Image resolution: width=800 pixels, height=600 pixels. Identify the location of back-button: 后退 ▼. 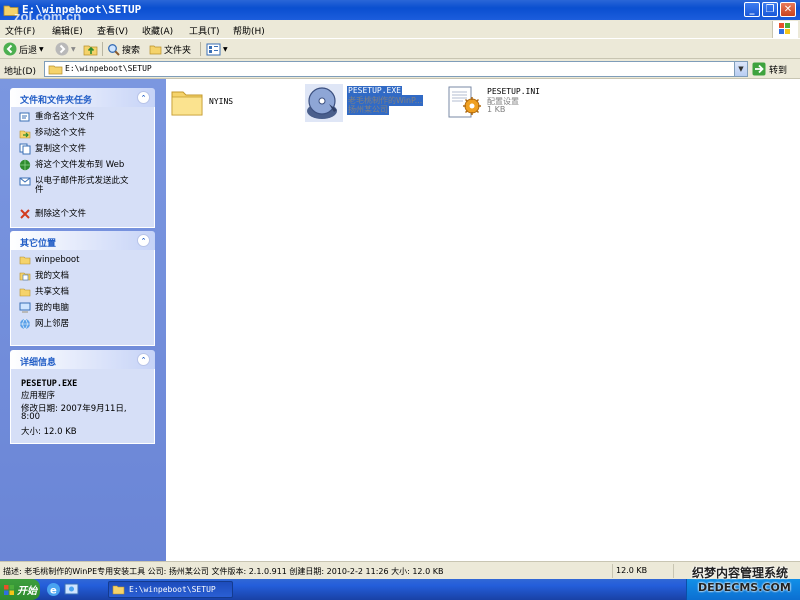
(23, 49).